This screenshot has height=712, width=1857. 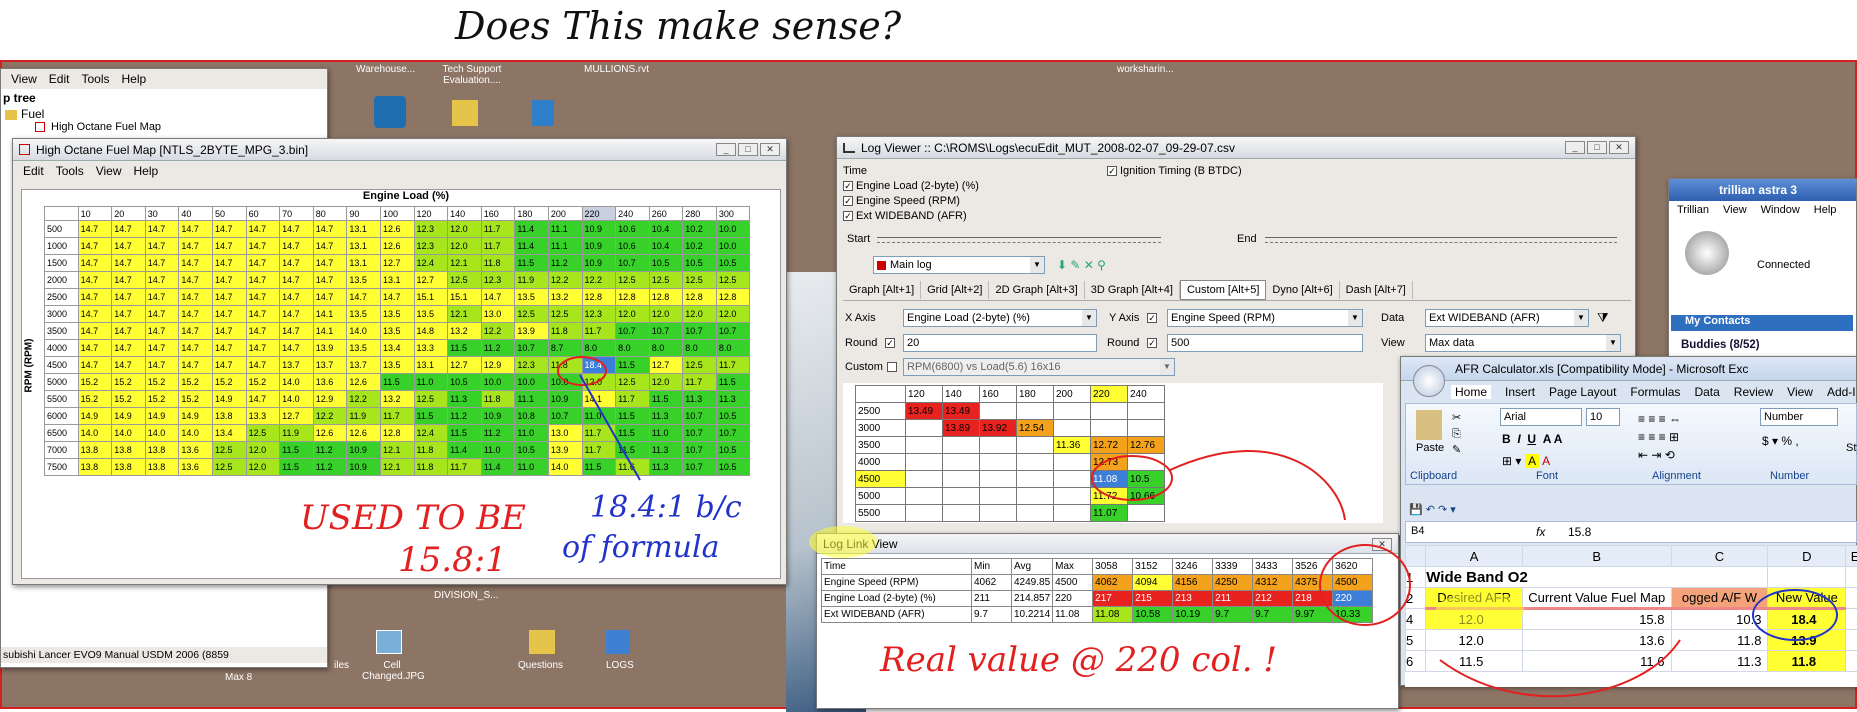 I want to click on blue-circle-annotation, so click(x=1795, y=615).